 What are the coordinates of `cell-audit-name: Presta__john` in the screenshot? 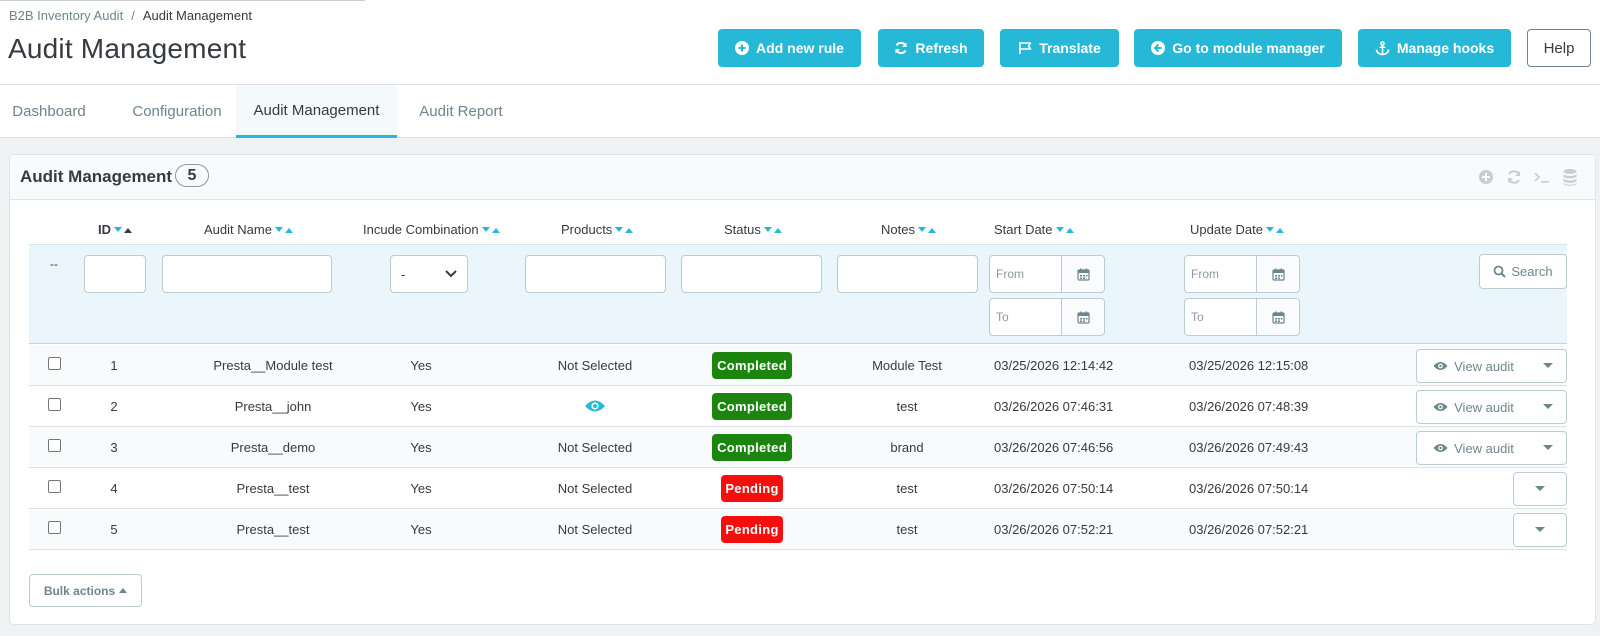 It's located at (273, 406).